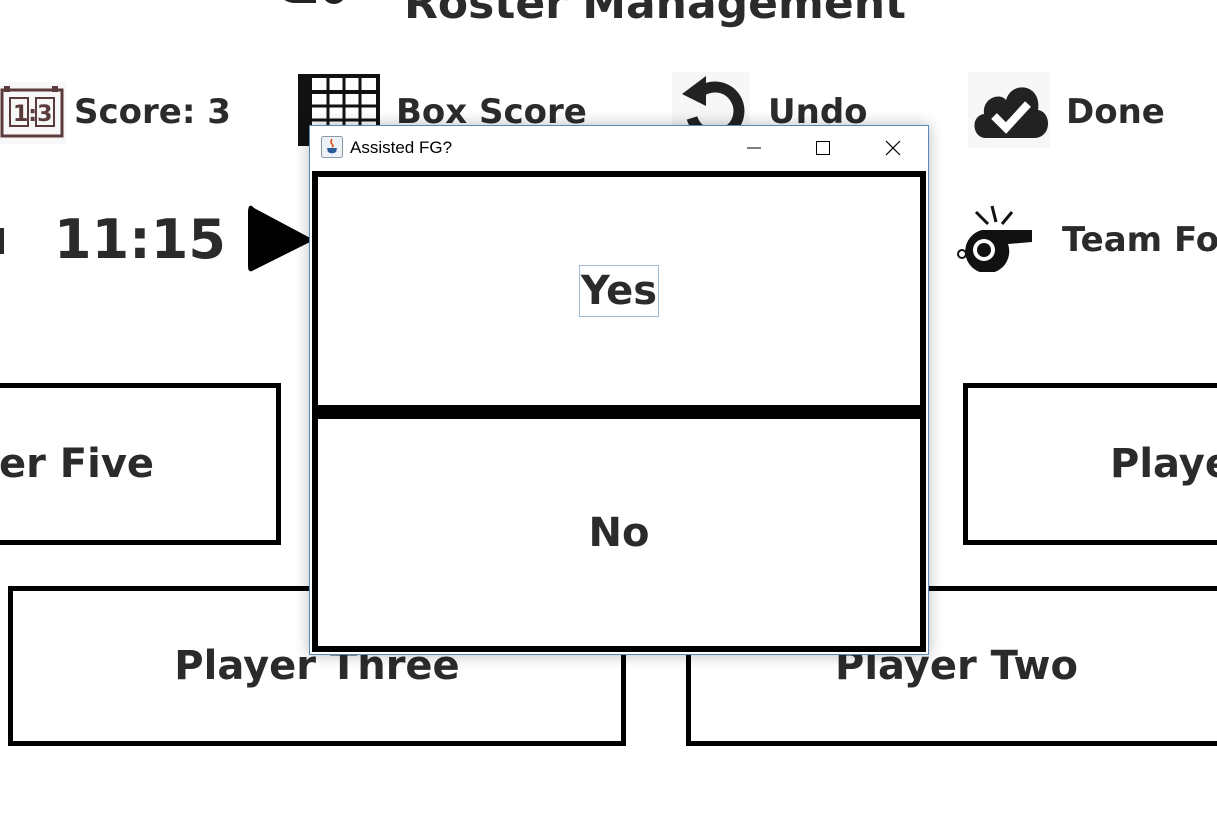  What do you see at coordinates (332, 147) in the screenshot?
I see `java-app-icon` at bounding box center [332, 147].